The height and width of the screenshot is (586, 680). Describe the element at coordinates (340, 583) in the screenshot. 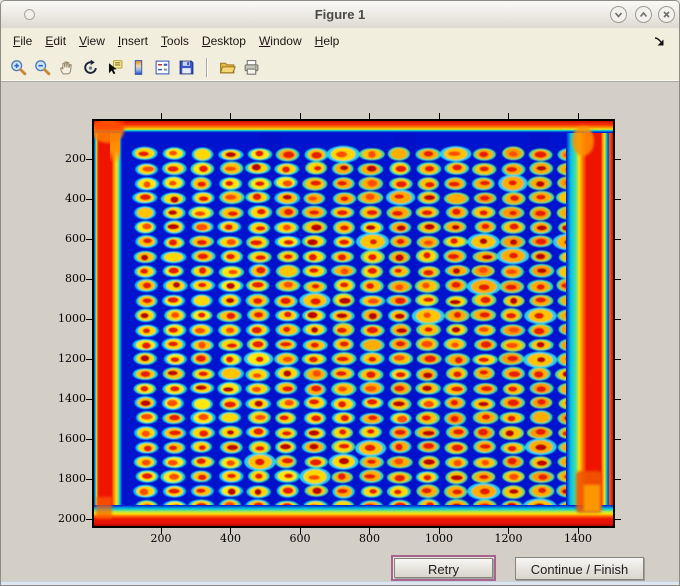

I see `bottom-strip` at that location.